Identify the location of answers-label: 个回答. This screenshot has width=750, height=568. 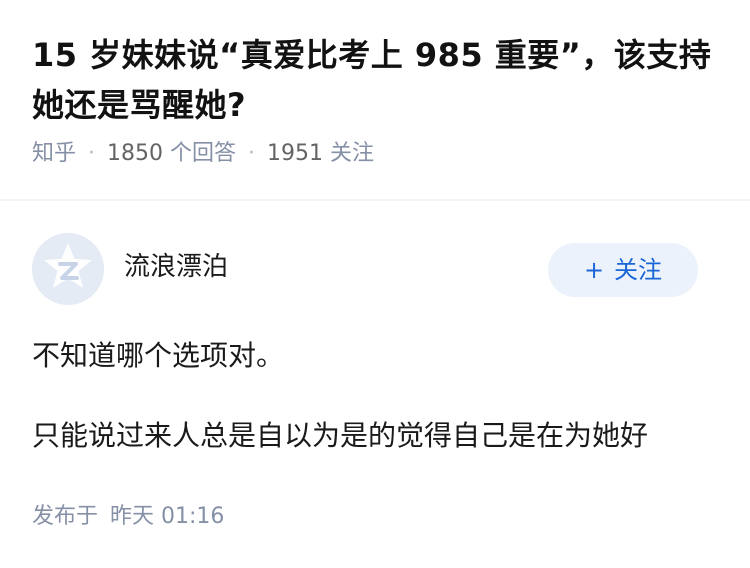
(203, 153).